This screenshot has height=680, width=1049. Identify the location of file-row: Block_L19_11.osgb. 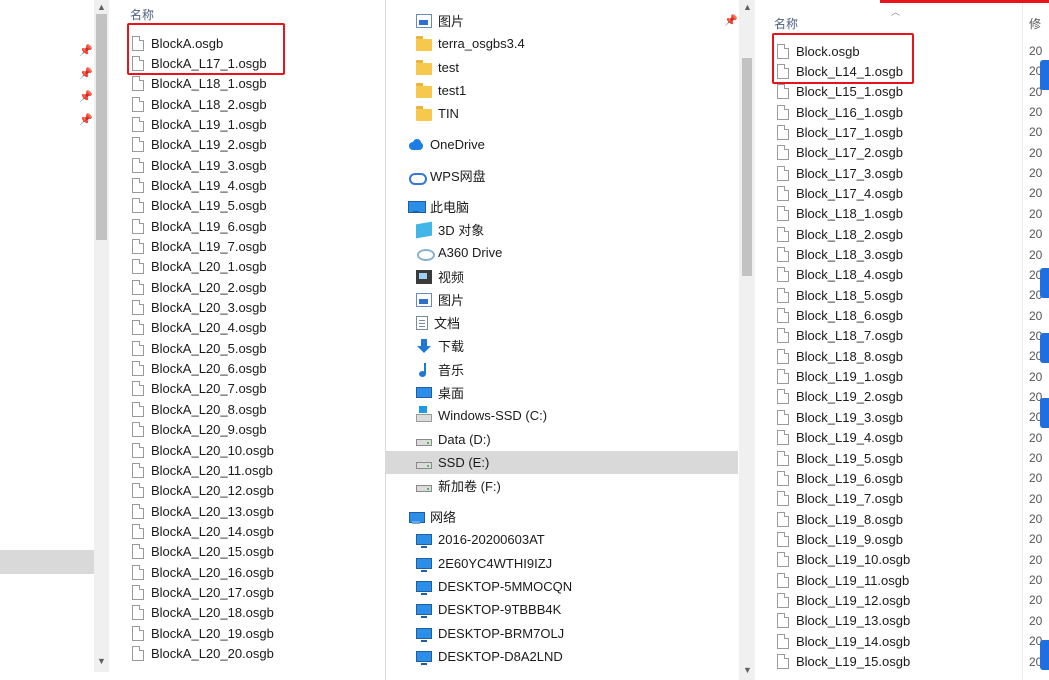
(843, 580).